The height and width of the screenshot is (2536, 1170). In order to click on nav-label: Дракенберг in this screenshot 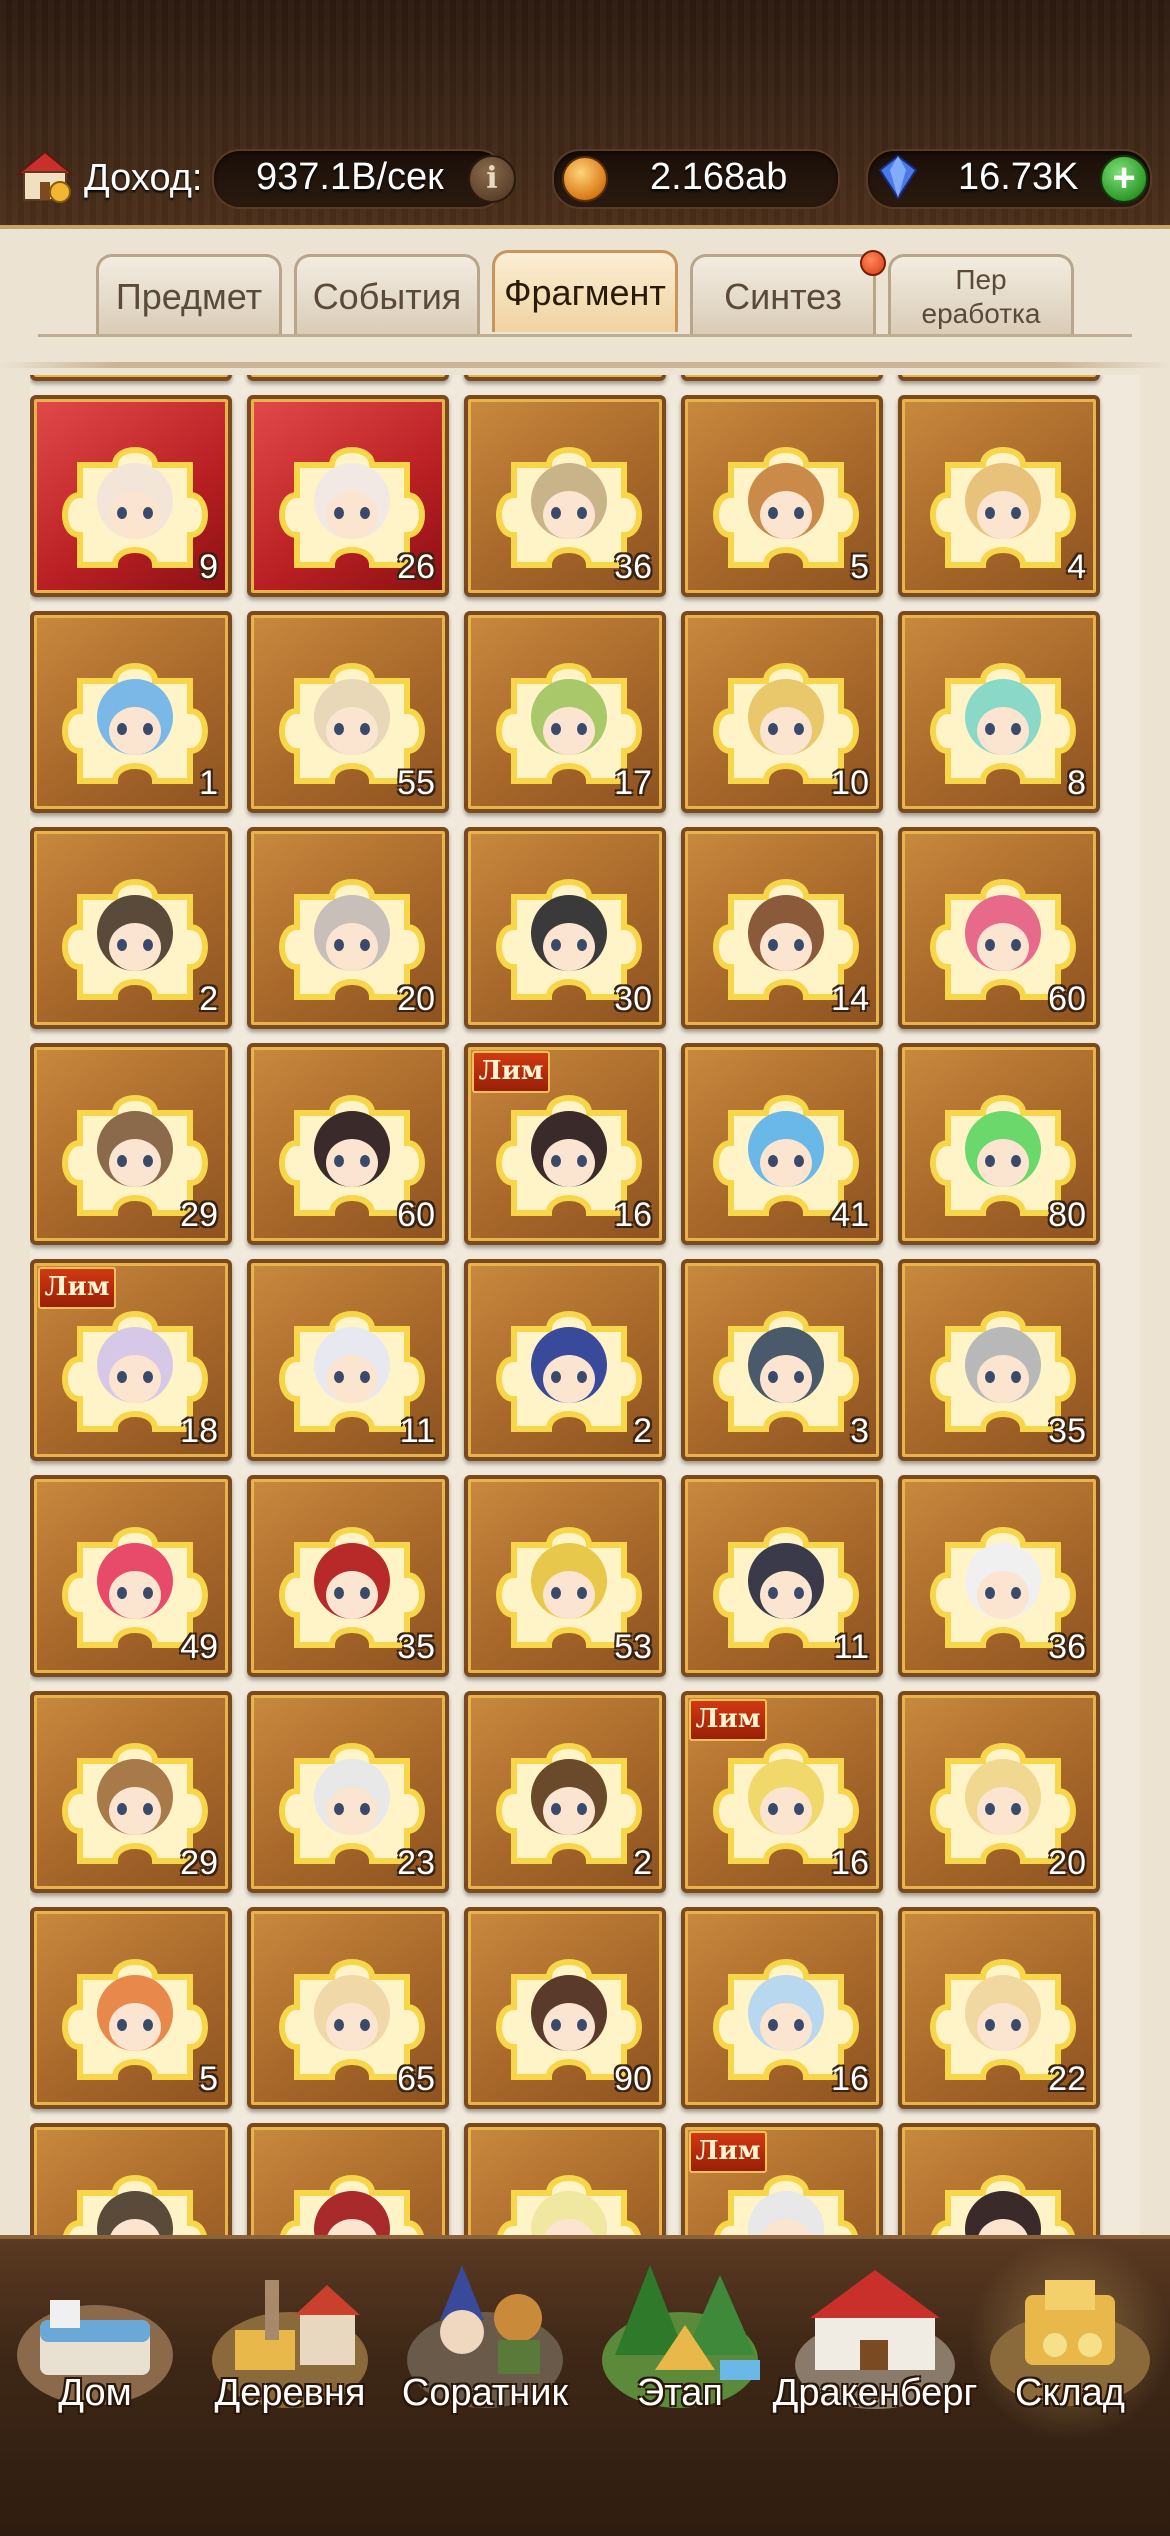, I will do `click(875, 2393)`.